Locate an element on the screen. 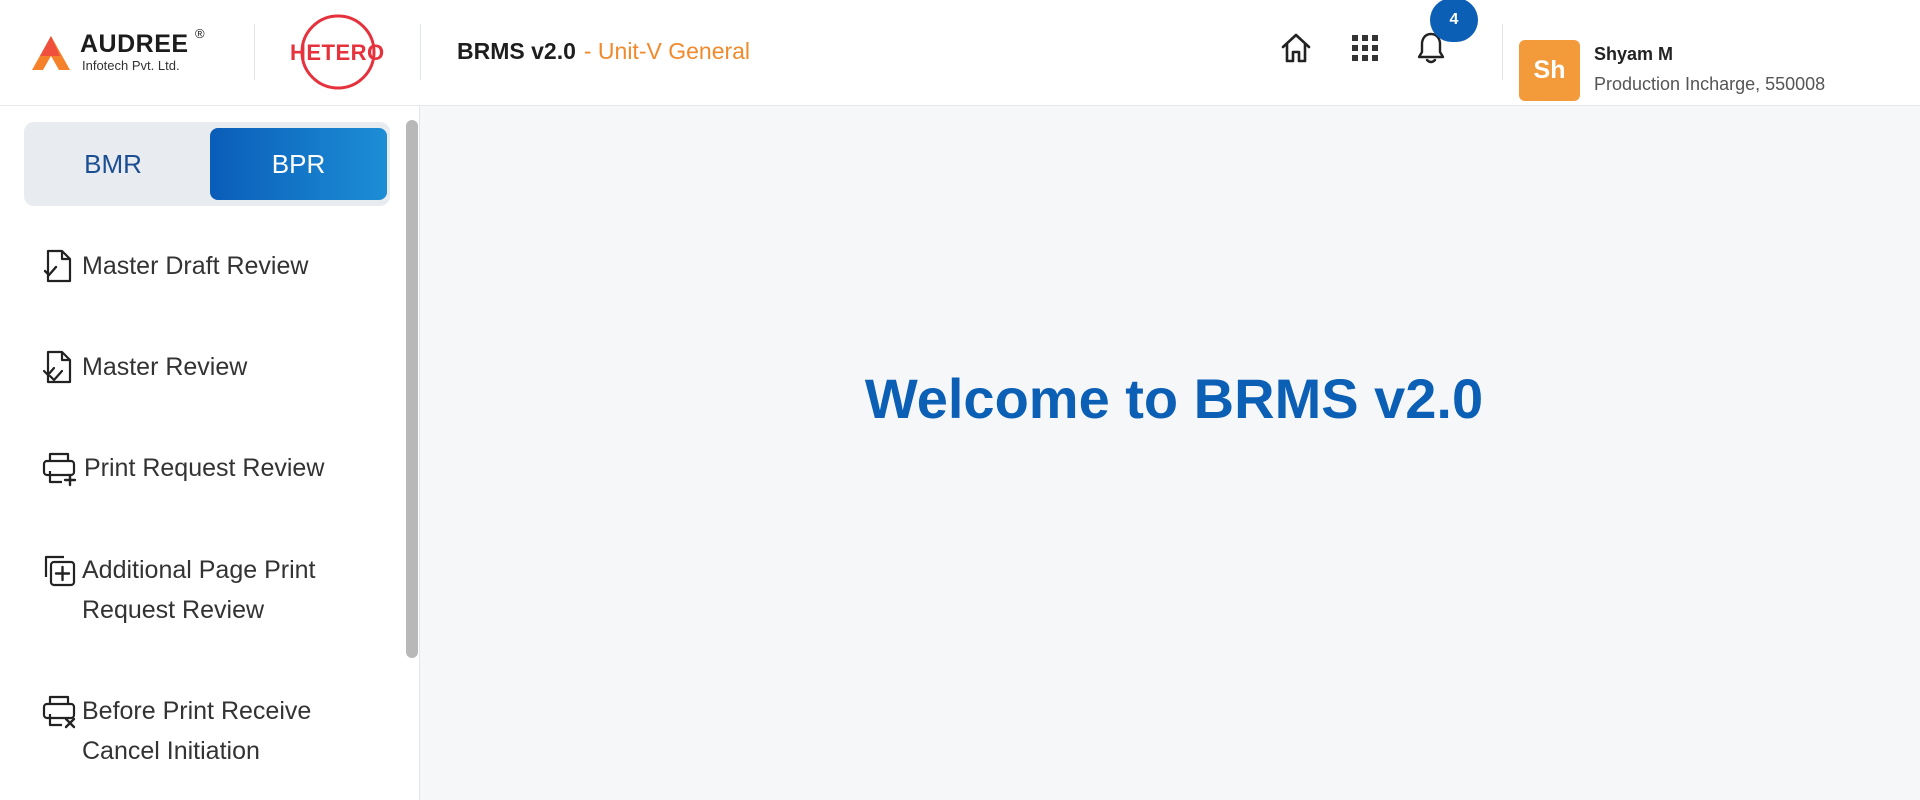  sidebar-item-print-request-review: Print Request Review is located at coordinates (205, 468).